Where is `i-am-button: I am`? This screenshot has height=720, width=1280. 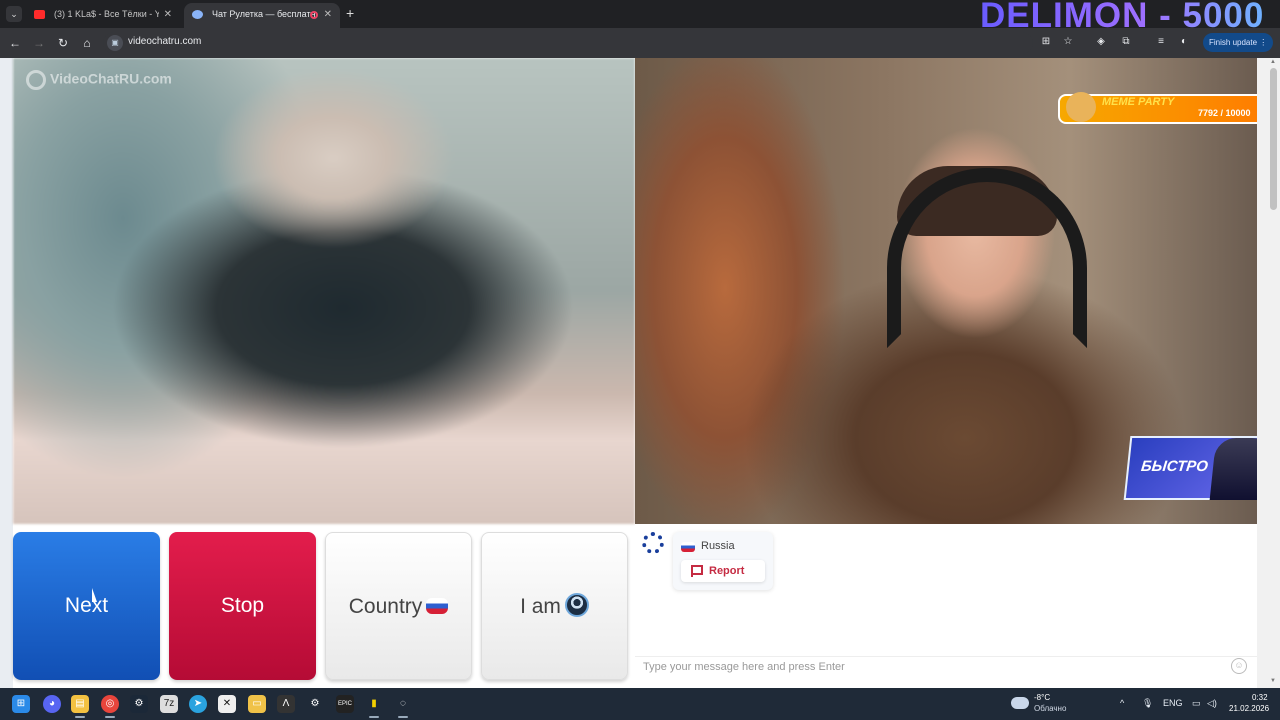 i-am-button: I am is located at coordinates (554, 606).